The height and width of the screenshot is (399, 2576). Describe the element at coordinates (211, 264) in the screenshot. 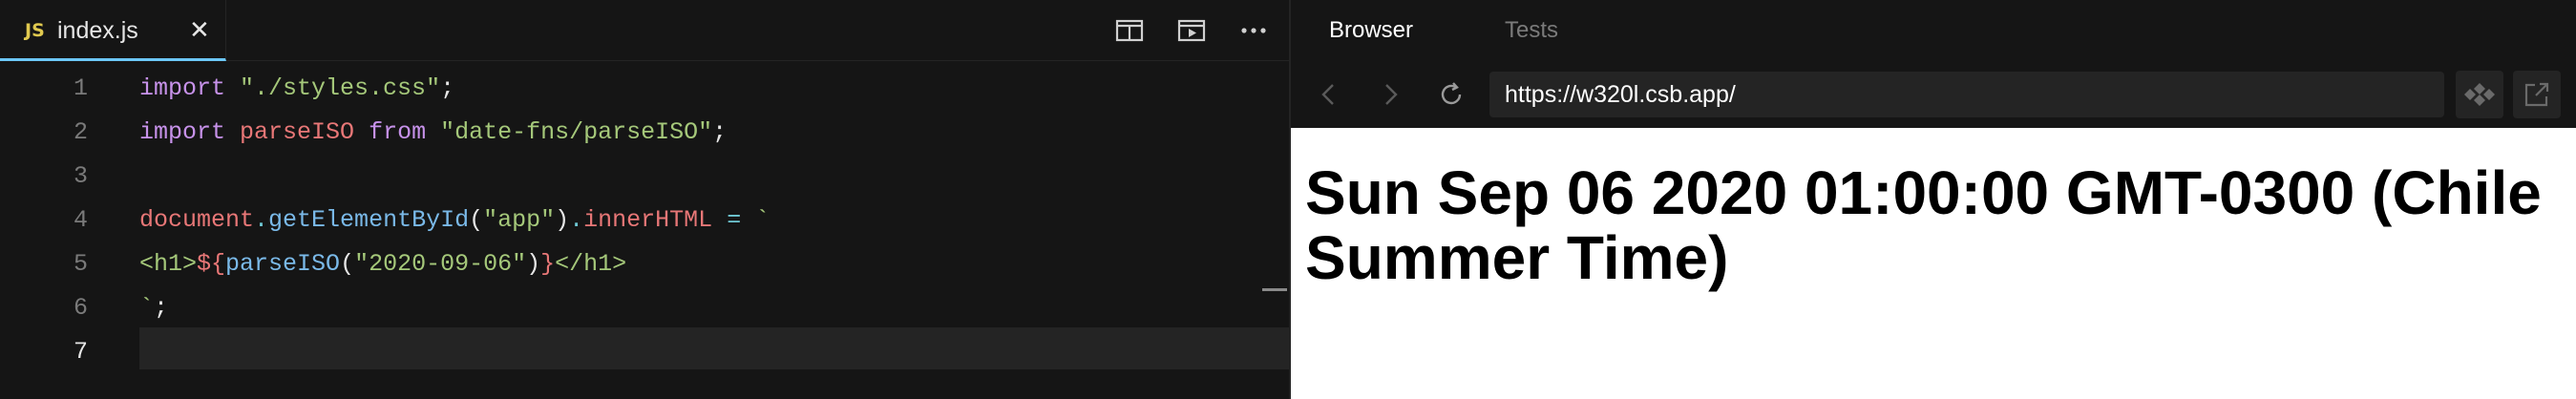

I see `interpolation-token: ${` at that location.